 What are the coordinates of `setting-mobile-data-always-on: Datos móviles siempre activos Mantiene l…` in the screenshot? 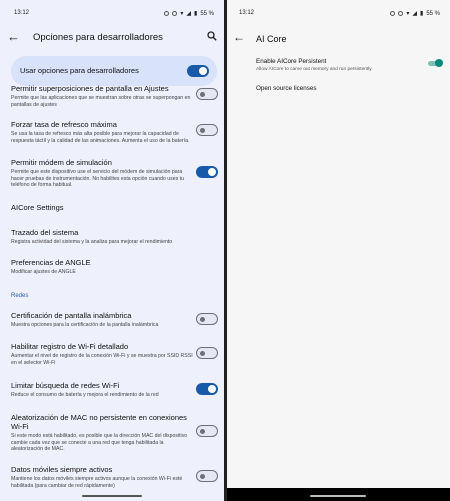 It's located at (102, 477).